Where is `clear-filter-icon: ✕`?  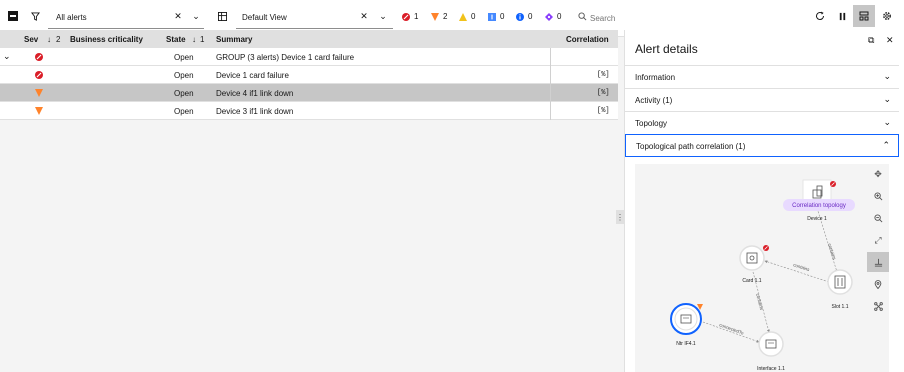 clear-filter-icon: ✕ is located at coordinates (178, 16).